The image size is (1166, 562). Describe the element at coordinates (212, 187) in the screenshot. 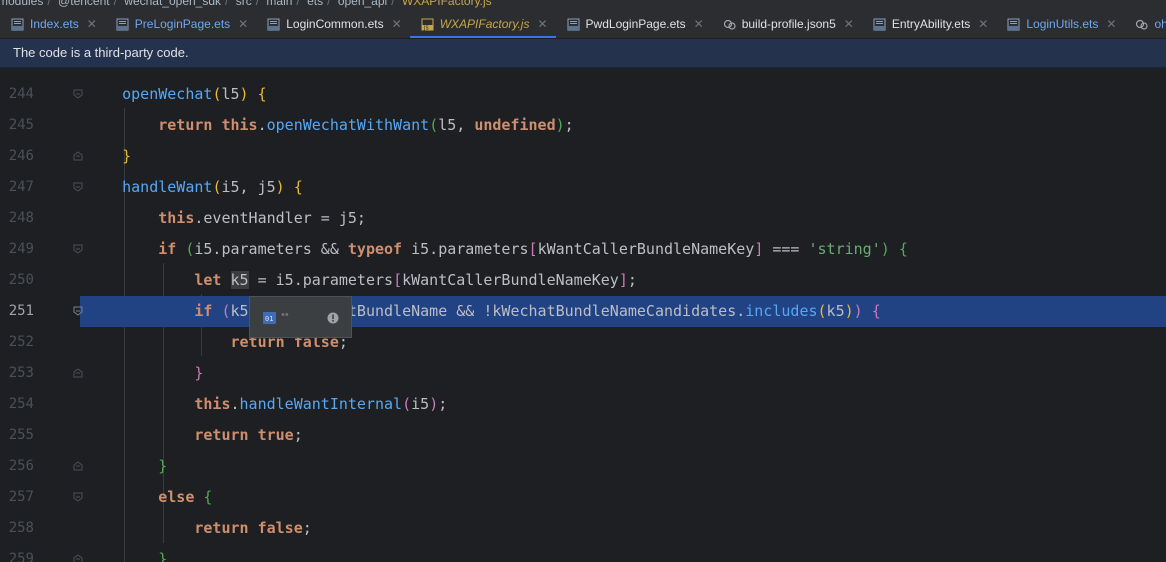

I see `code-text: handleWant(i5, j5) {` at that location.